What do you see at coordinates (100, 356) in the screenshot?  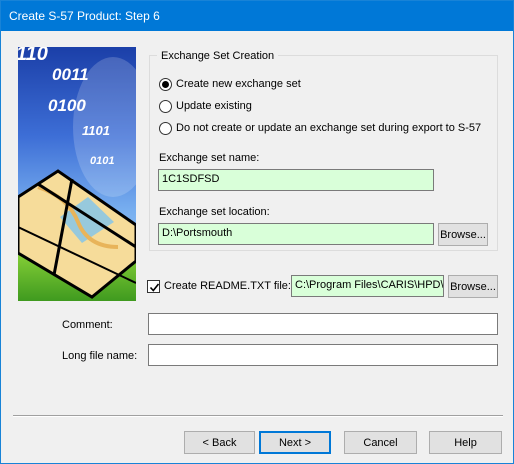 I see `long-file-name-label: Long file name:` at bounding box center [100, 356].